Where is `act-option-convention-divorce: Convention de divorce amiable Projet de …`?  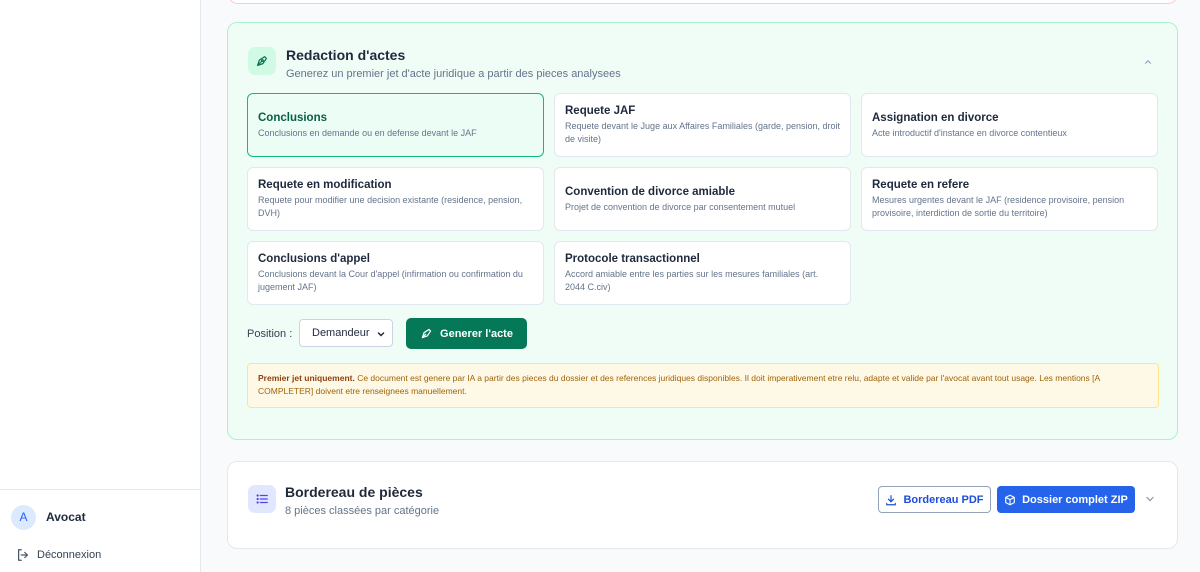
act-option-convention-divorce: Convention de divorce amiable Projet de … is located at coordinates (702, 199).